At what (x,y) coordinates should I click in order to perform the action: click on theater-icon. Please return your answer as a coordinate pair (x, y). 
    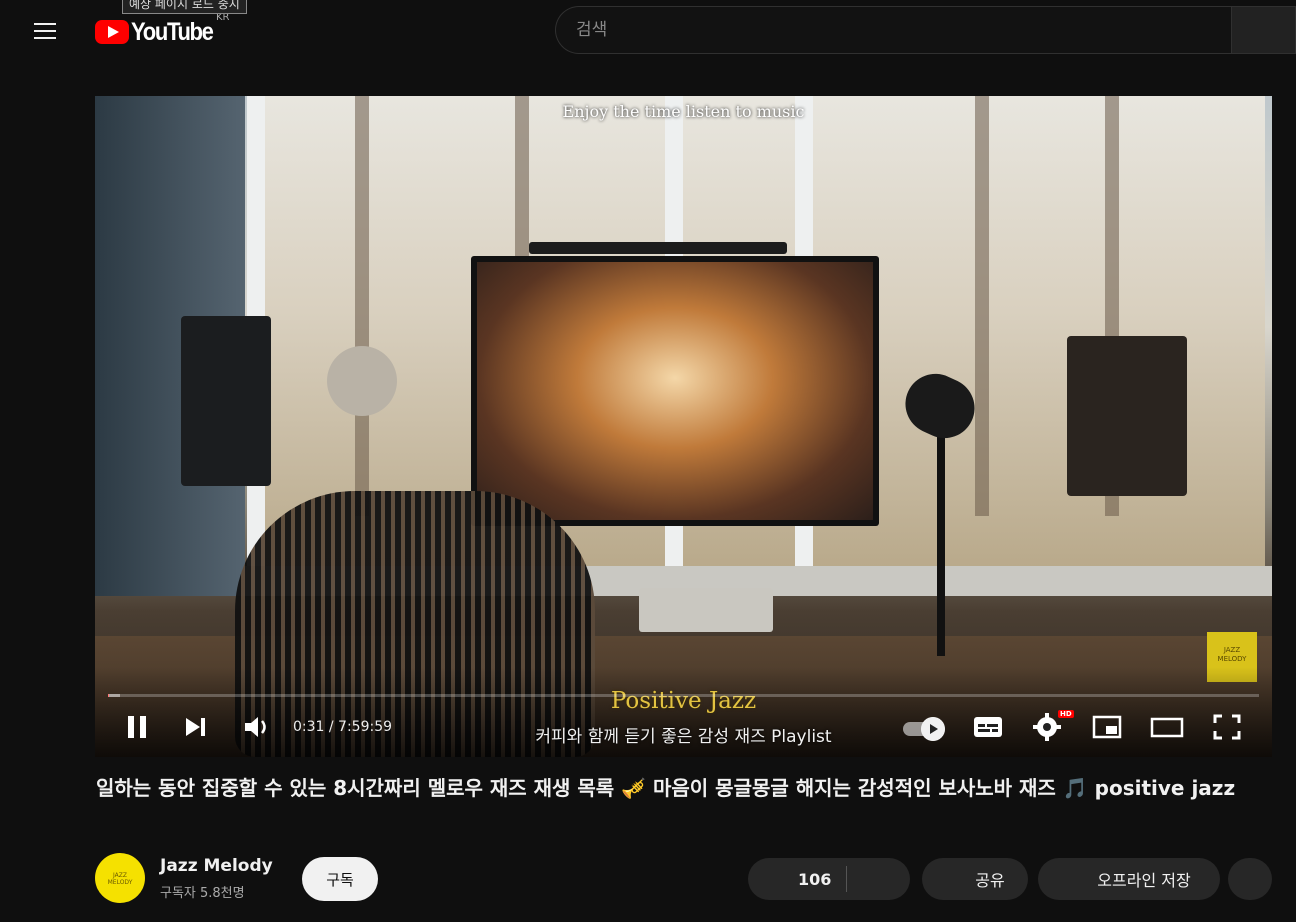
    Looking at the image, I should click on (1167, 727).